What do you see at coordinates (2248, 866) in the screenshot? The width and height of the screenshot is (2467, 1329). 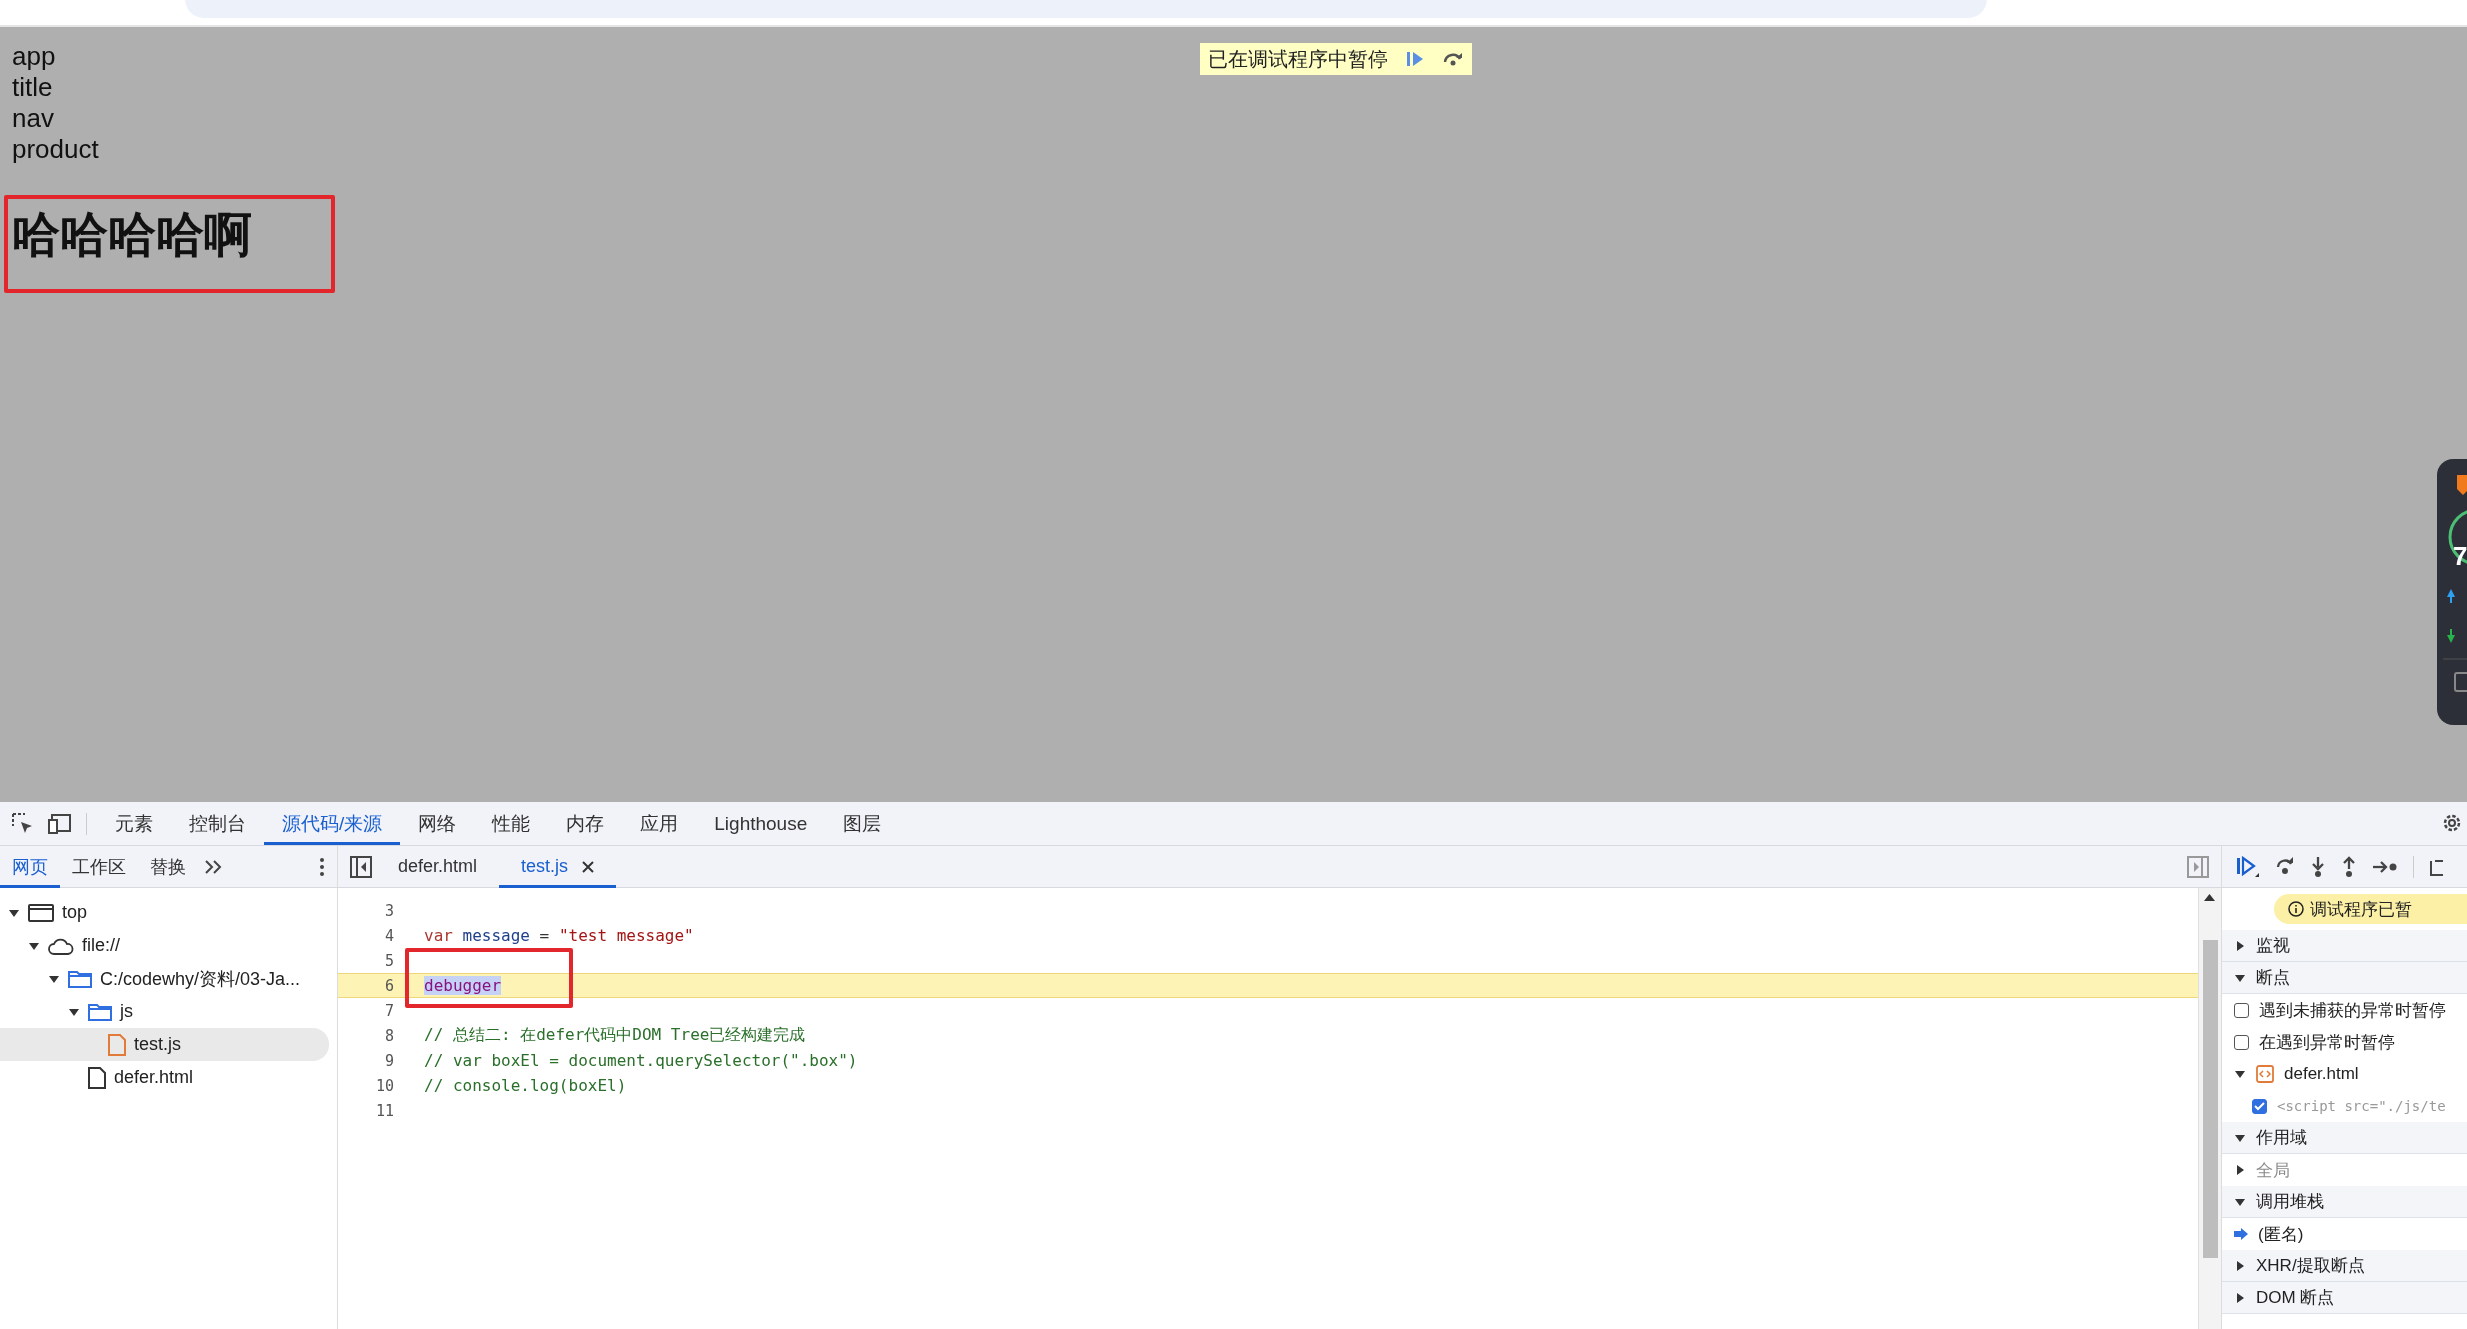 I see `resume-button` at bounding box center [2248, 866].